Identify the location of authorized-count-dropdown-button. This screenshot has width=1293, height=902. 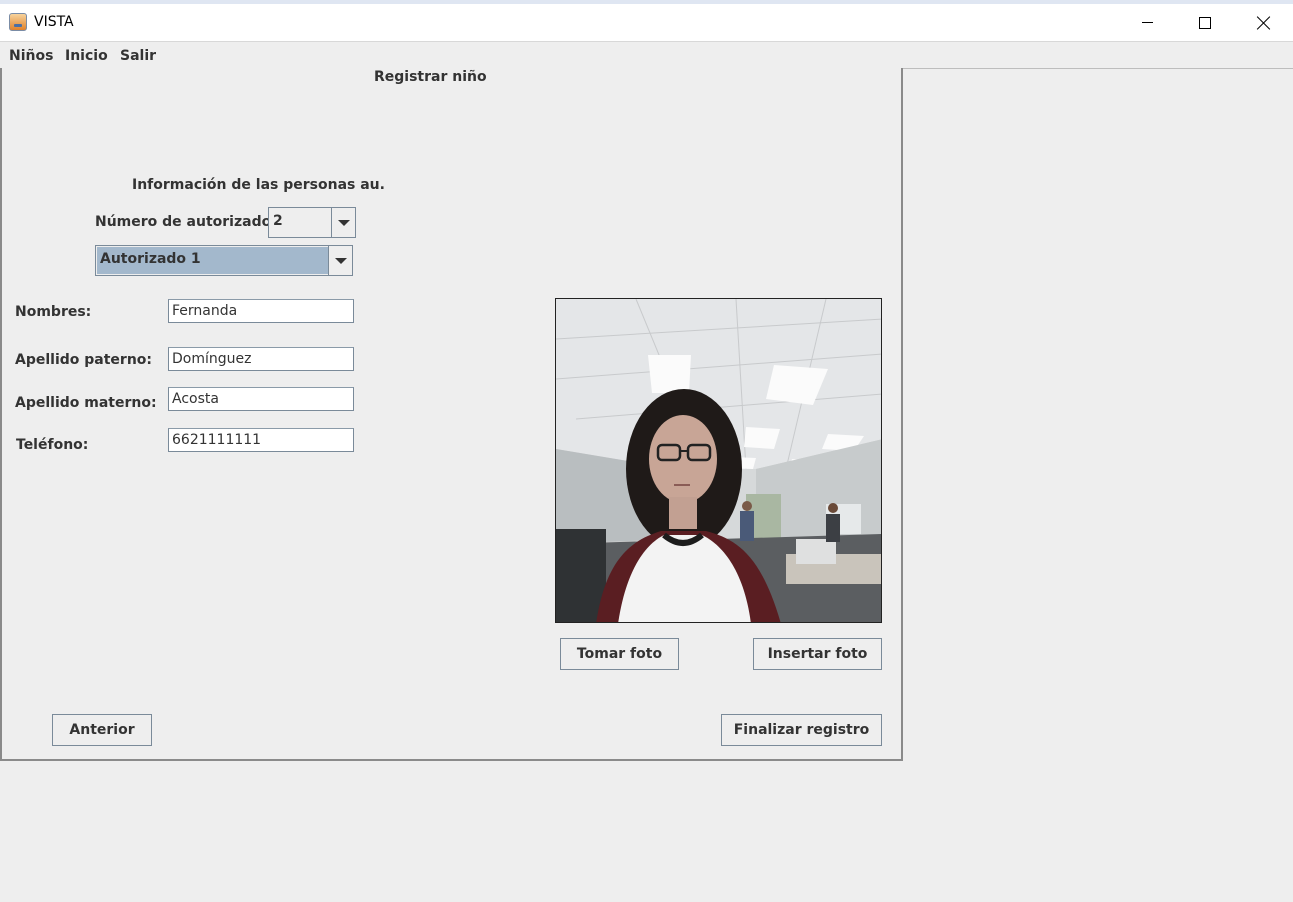
(343, 222).